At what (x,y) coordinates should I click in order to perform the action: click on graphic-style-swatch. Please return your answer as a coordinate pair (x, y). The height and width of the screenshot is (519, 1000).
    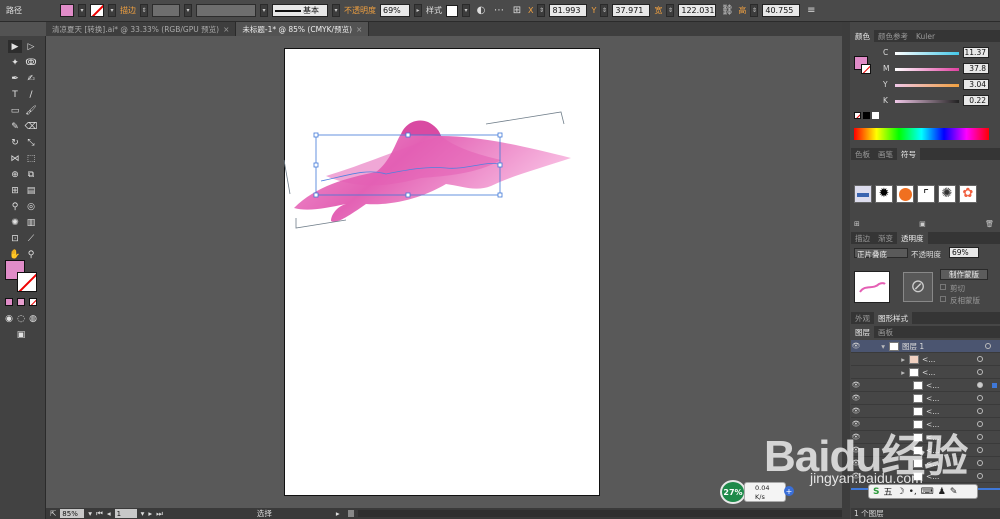
    Looking at the image, I should click on (452, 10).